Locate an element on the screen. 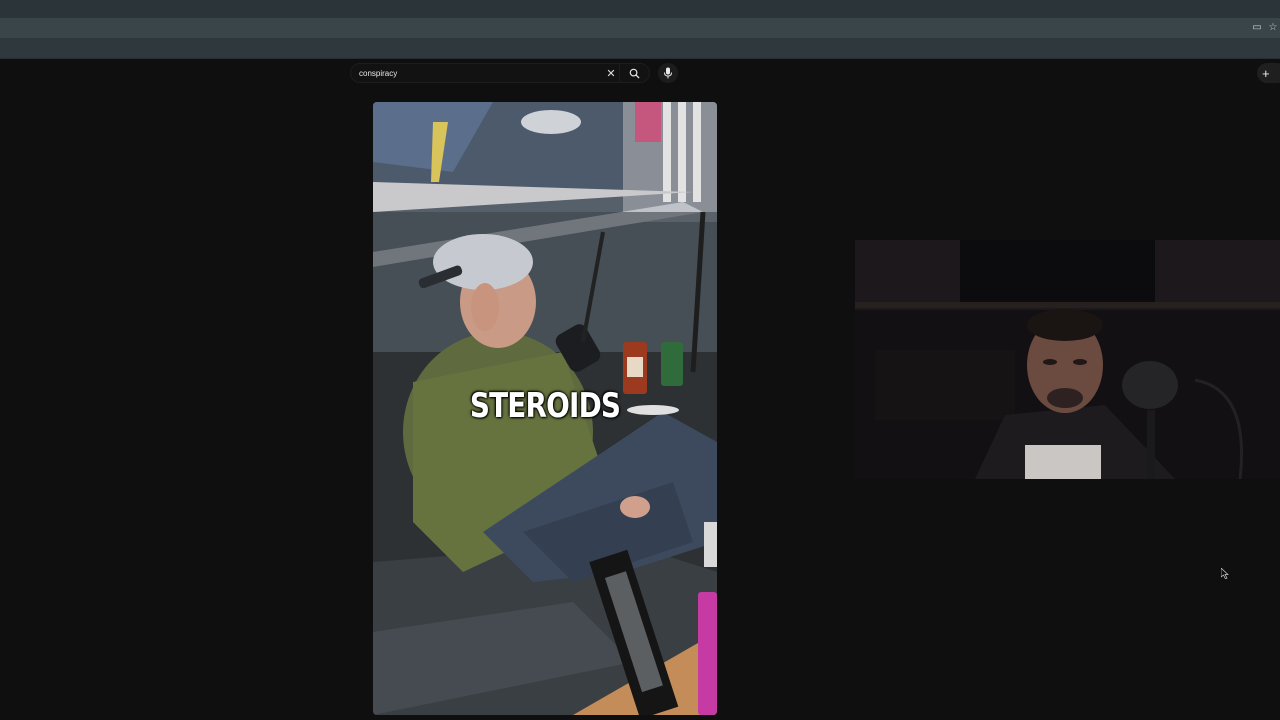 The width and height of the screenshot is (1280, 720). search-icon is located at coordinates (634, 73).